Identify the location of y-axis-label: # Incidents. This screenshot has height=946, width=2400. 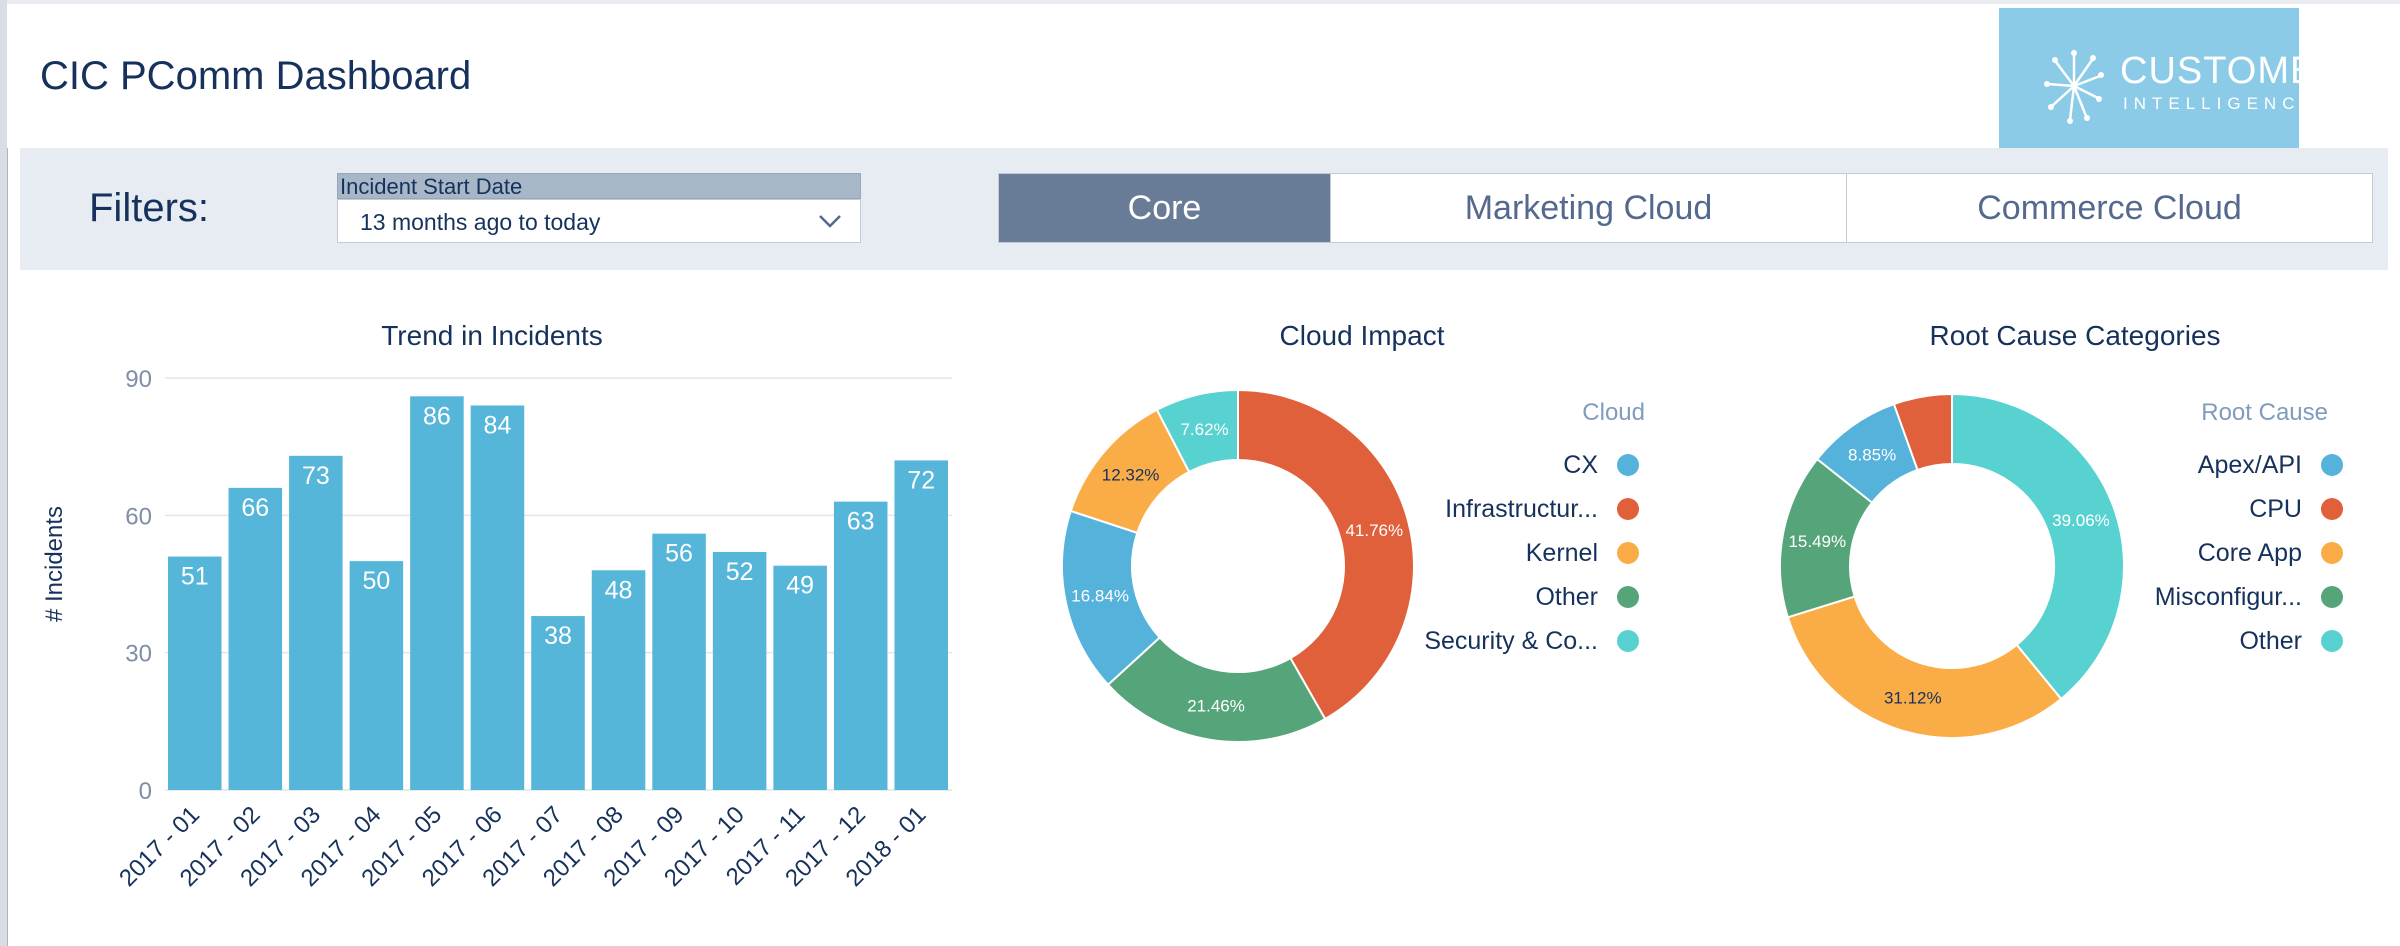
(54, 564).